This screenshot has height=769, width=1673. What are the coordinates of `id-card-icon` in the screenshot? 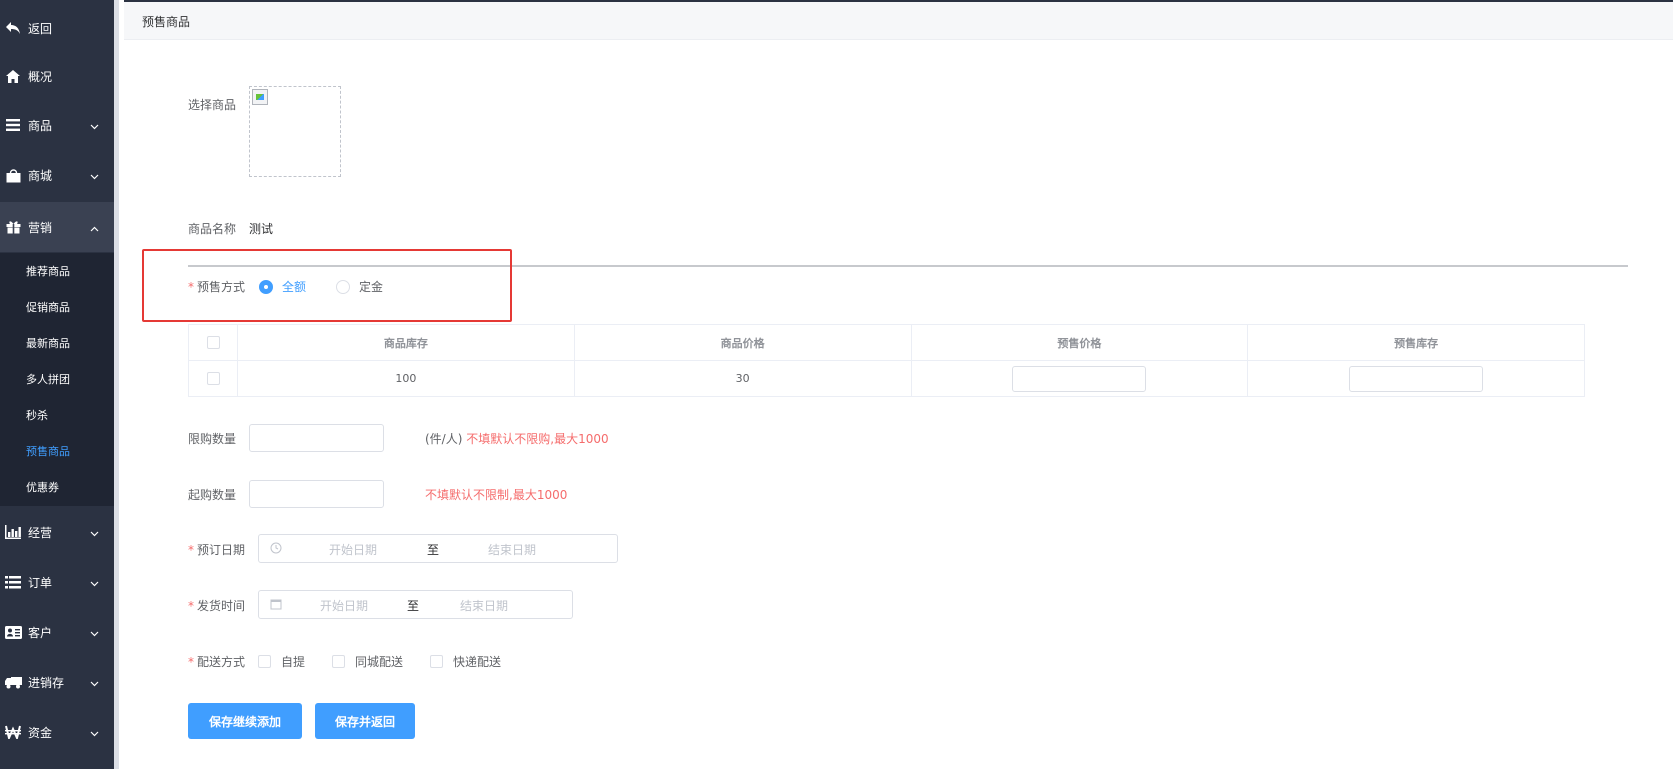 It's located at (13, 632).